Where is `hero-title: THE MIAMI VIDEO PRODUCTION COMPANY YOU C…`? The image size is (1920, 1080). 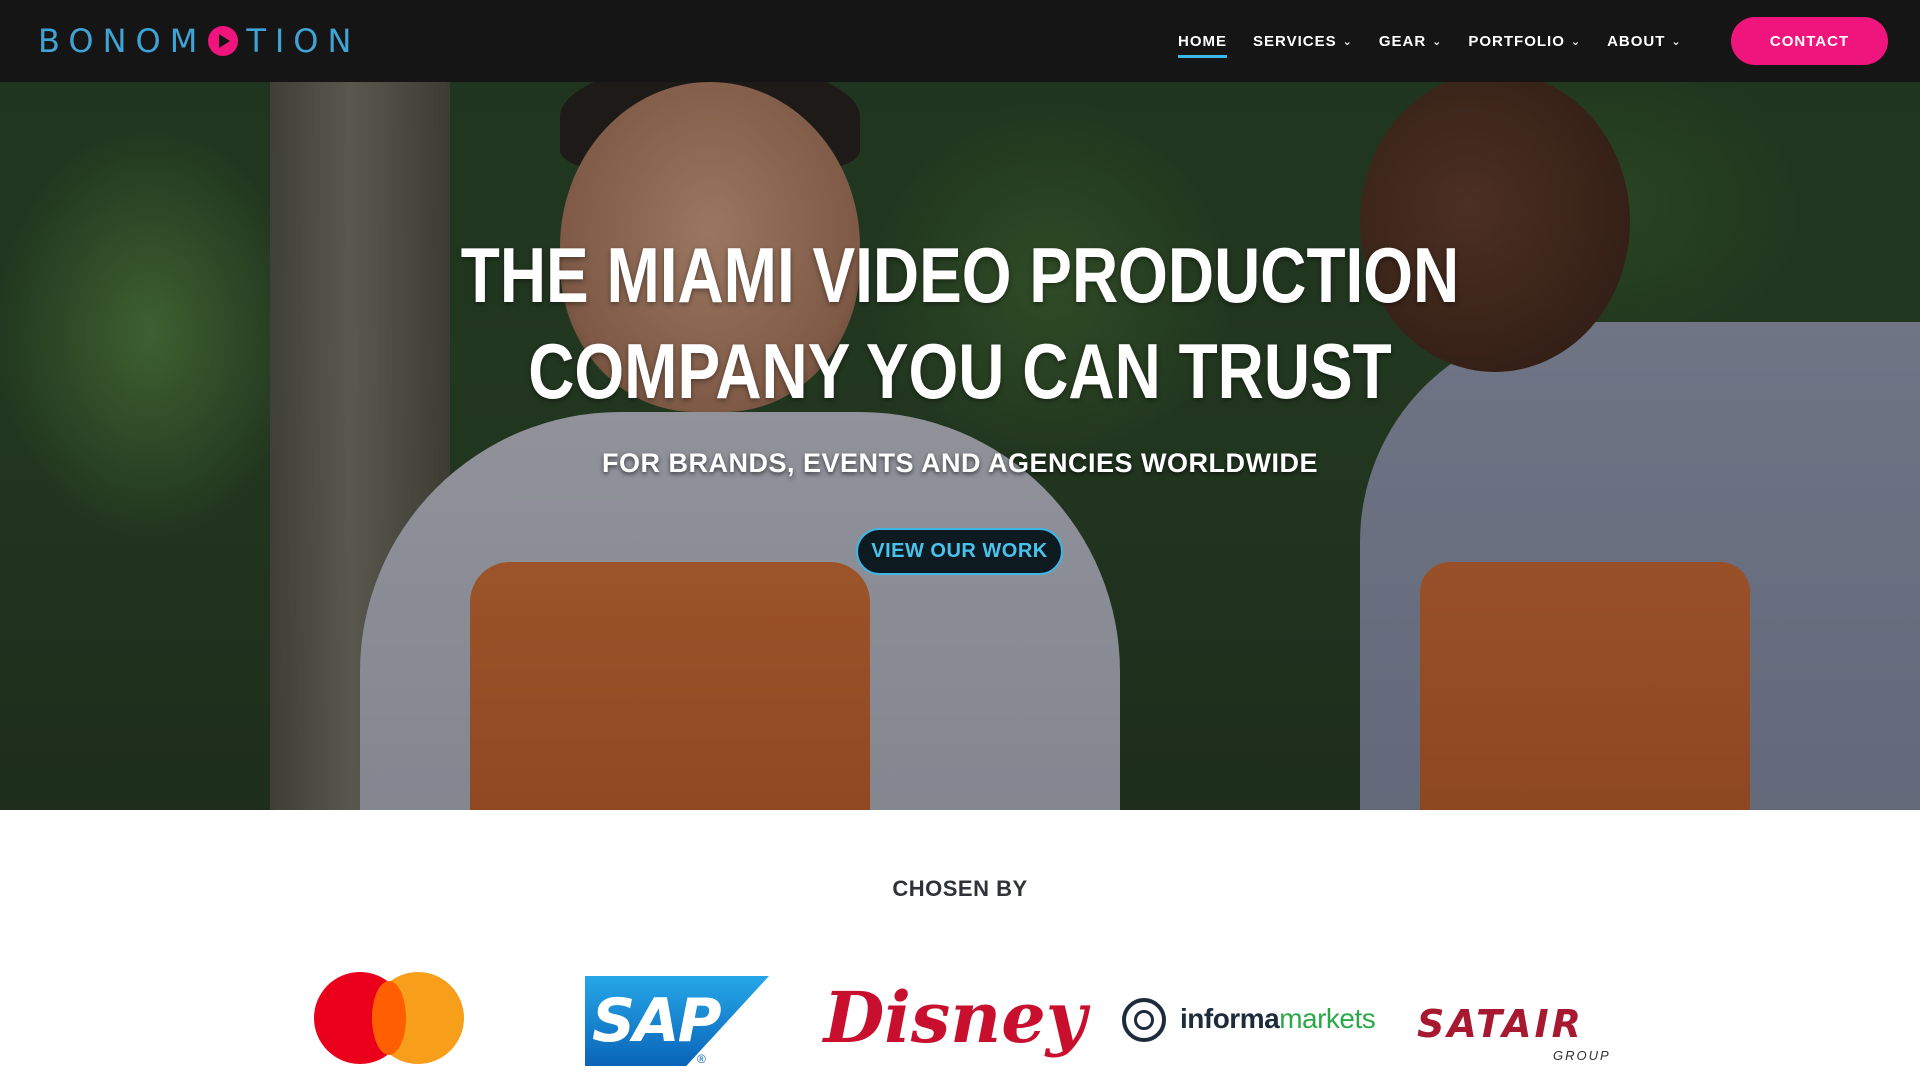 hero-title: THE MIAMI VIDEO PRODUCTION COMPANY YOU C… is located at coordinates (960, 323).